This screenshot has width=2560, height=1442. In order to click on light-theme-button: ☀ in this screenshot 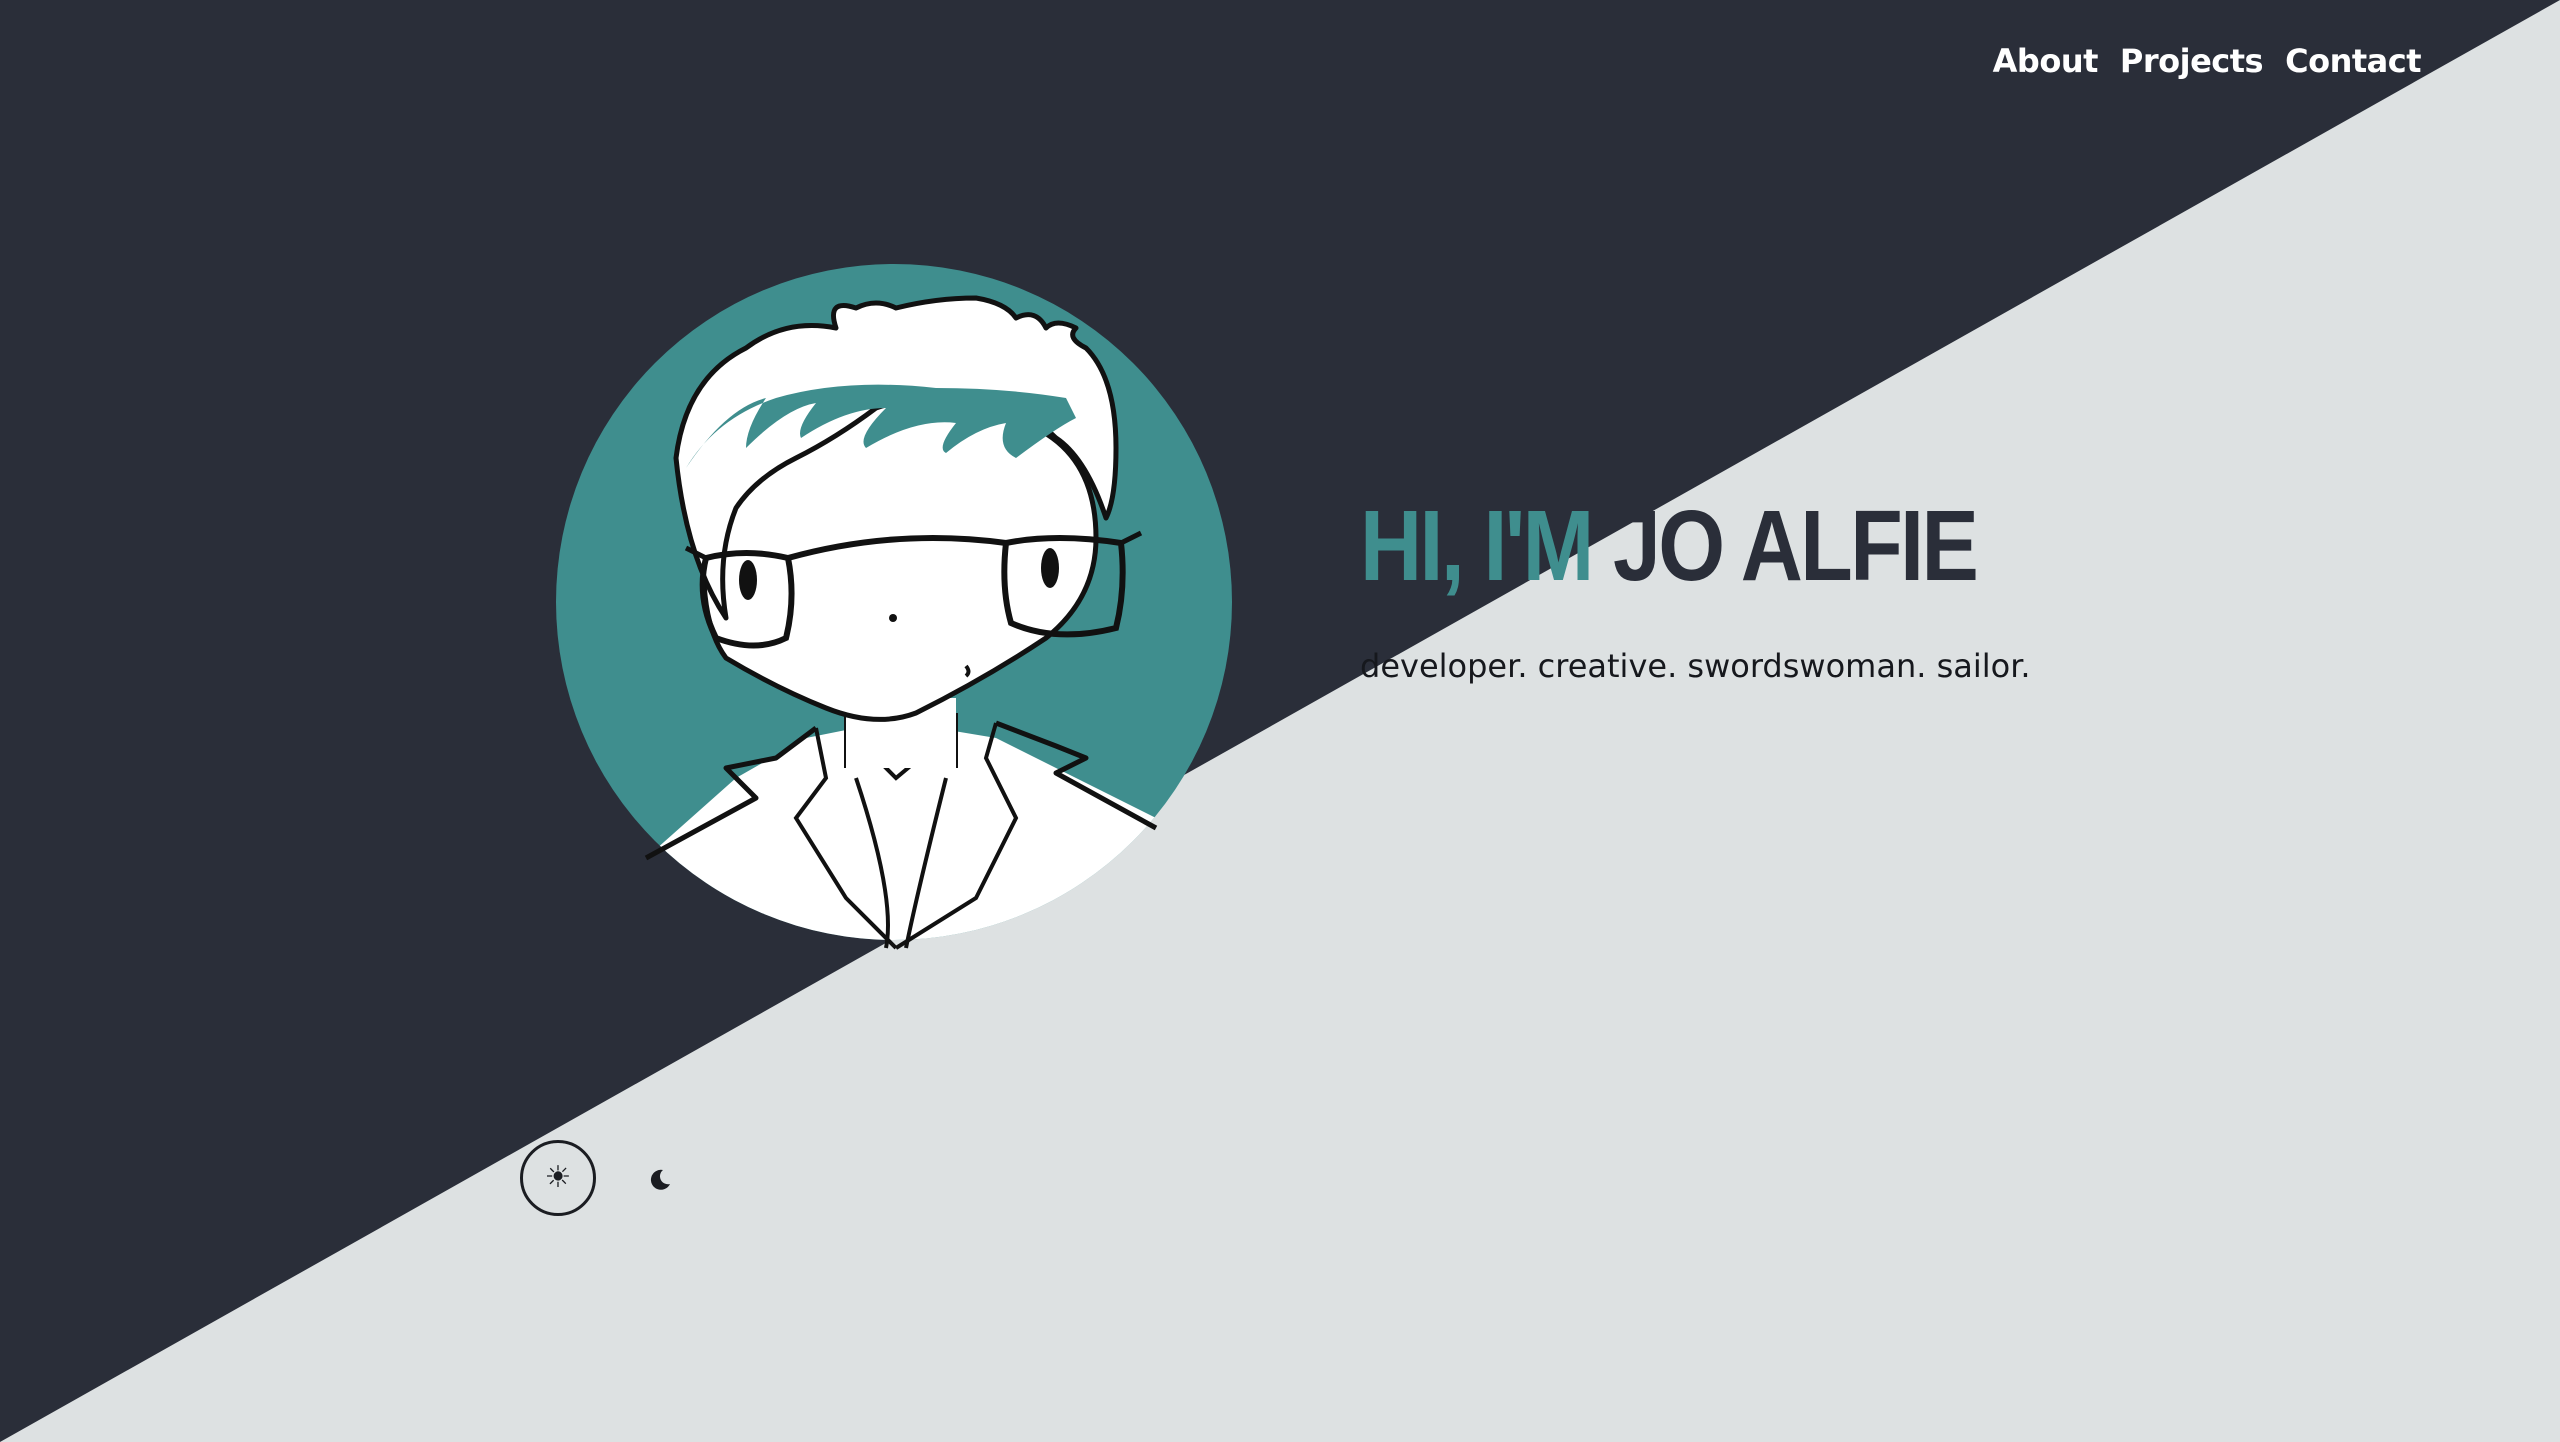, I will do `click(558, 1178)`.